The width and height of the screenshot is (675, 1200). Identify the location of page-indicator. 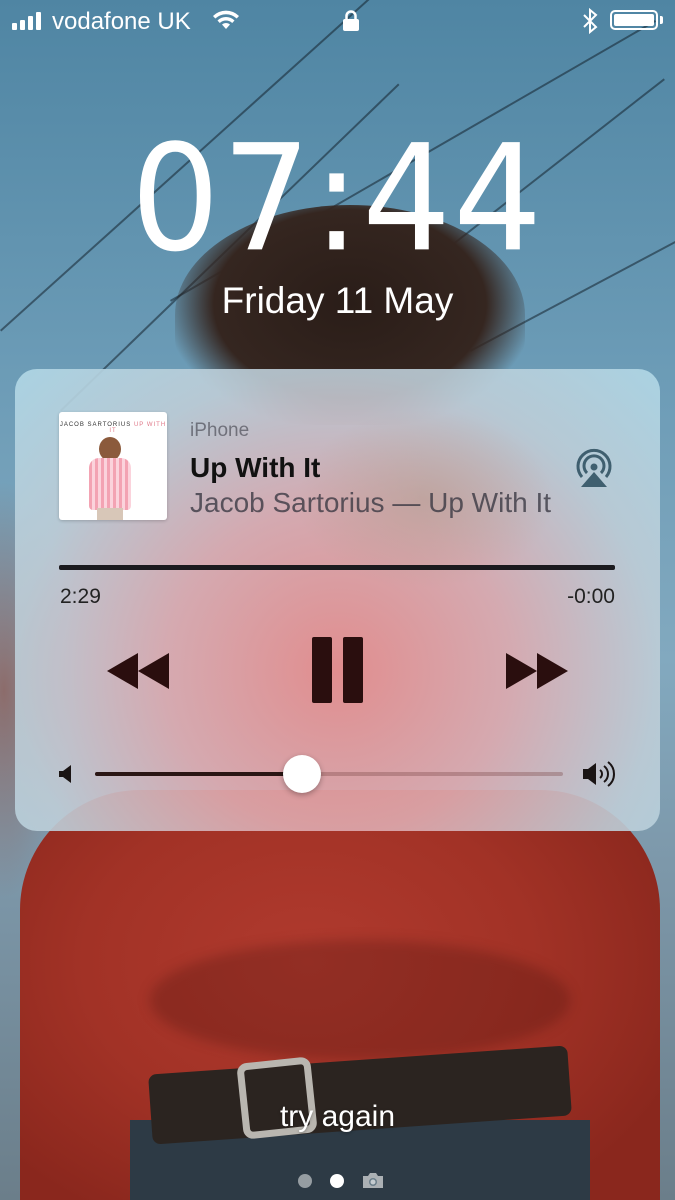
(341, 1180).